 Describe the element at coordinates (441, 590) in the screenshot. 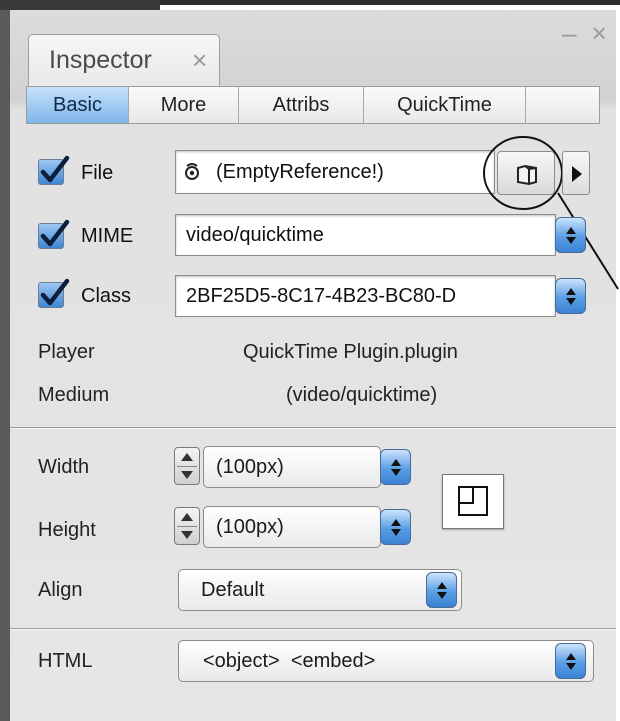

I see `align-dropdown-button` at that location.